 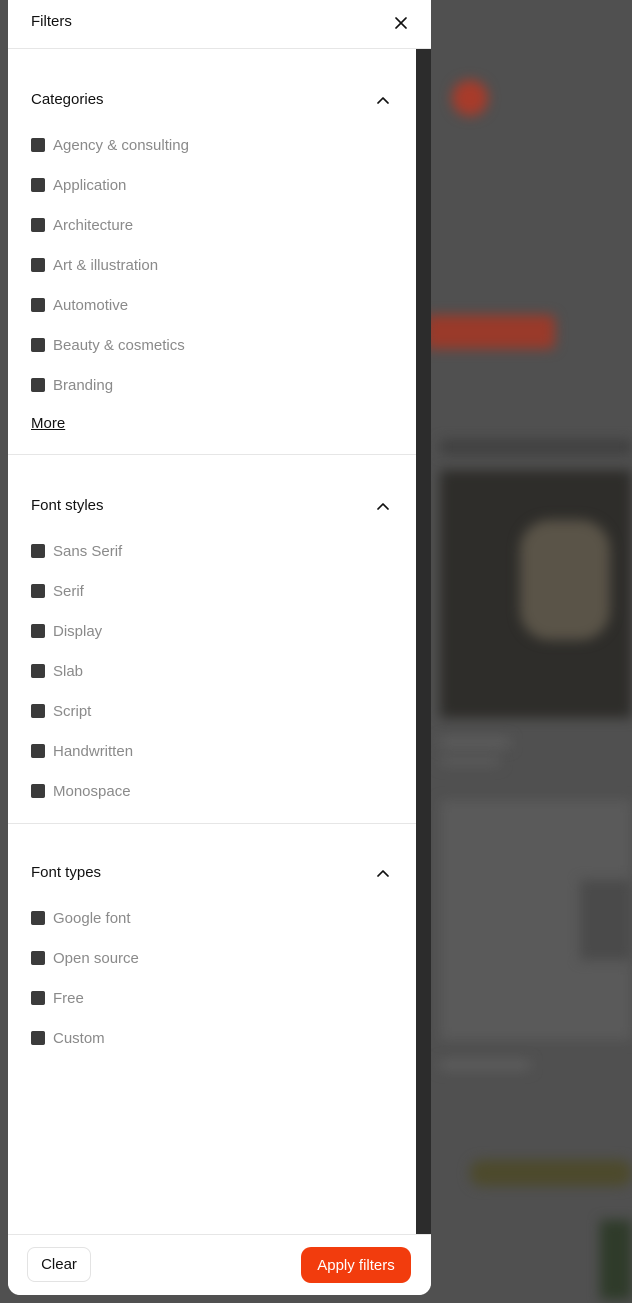 What do you see at coordinates (83, 385) in the screenshot?
I see `option-label: Branding` at bounding box center [83, 385].